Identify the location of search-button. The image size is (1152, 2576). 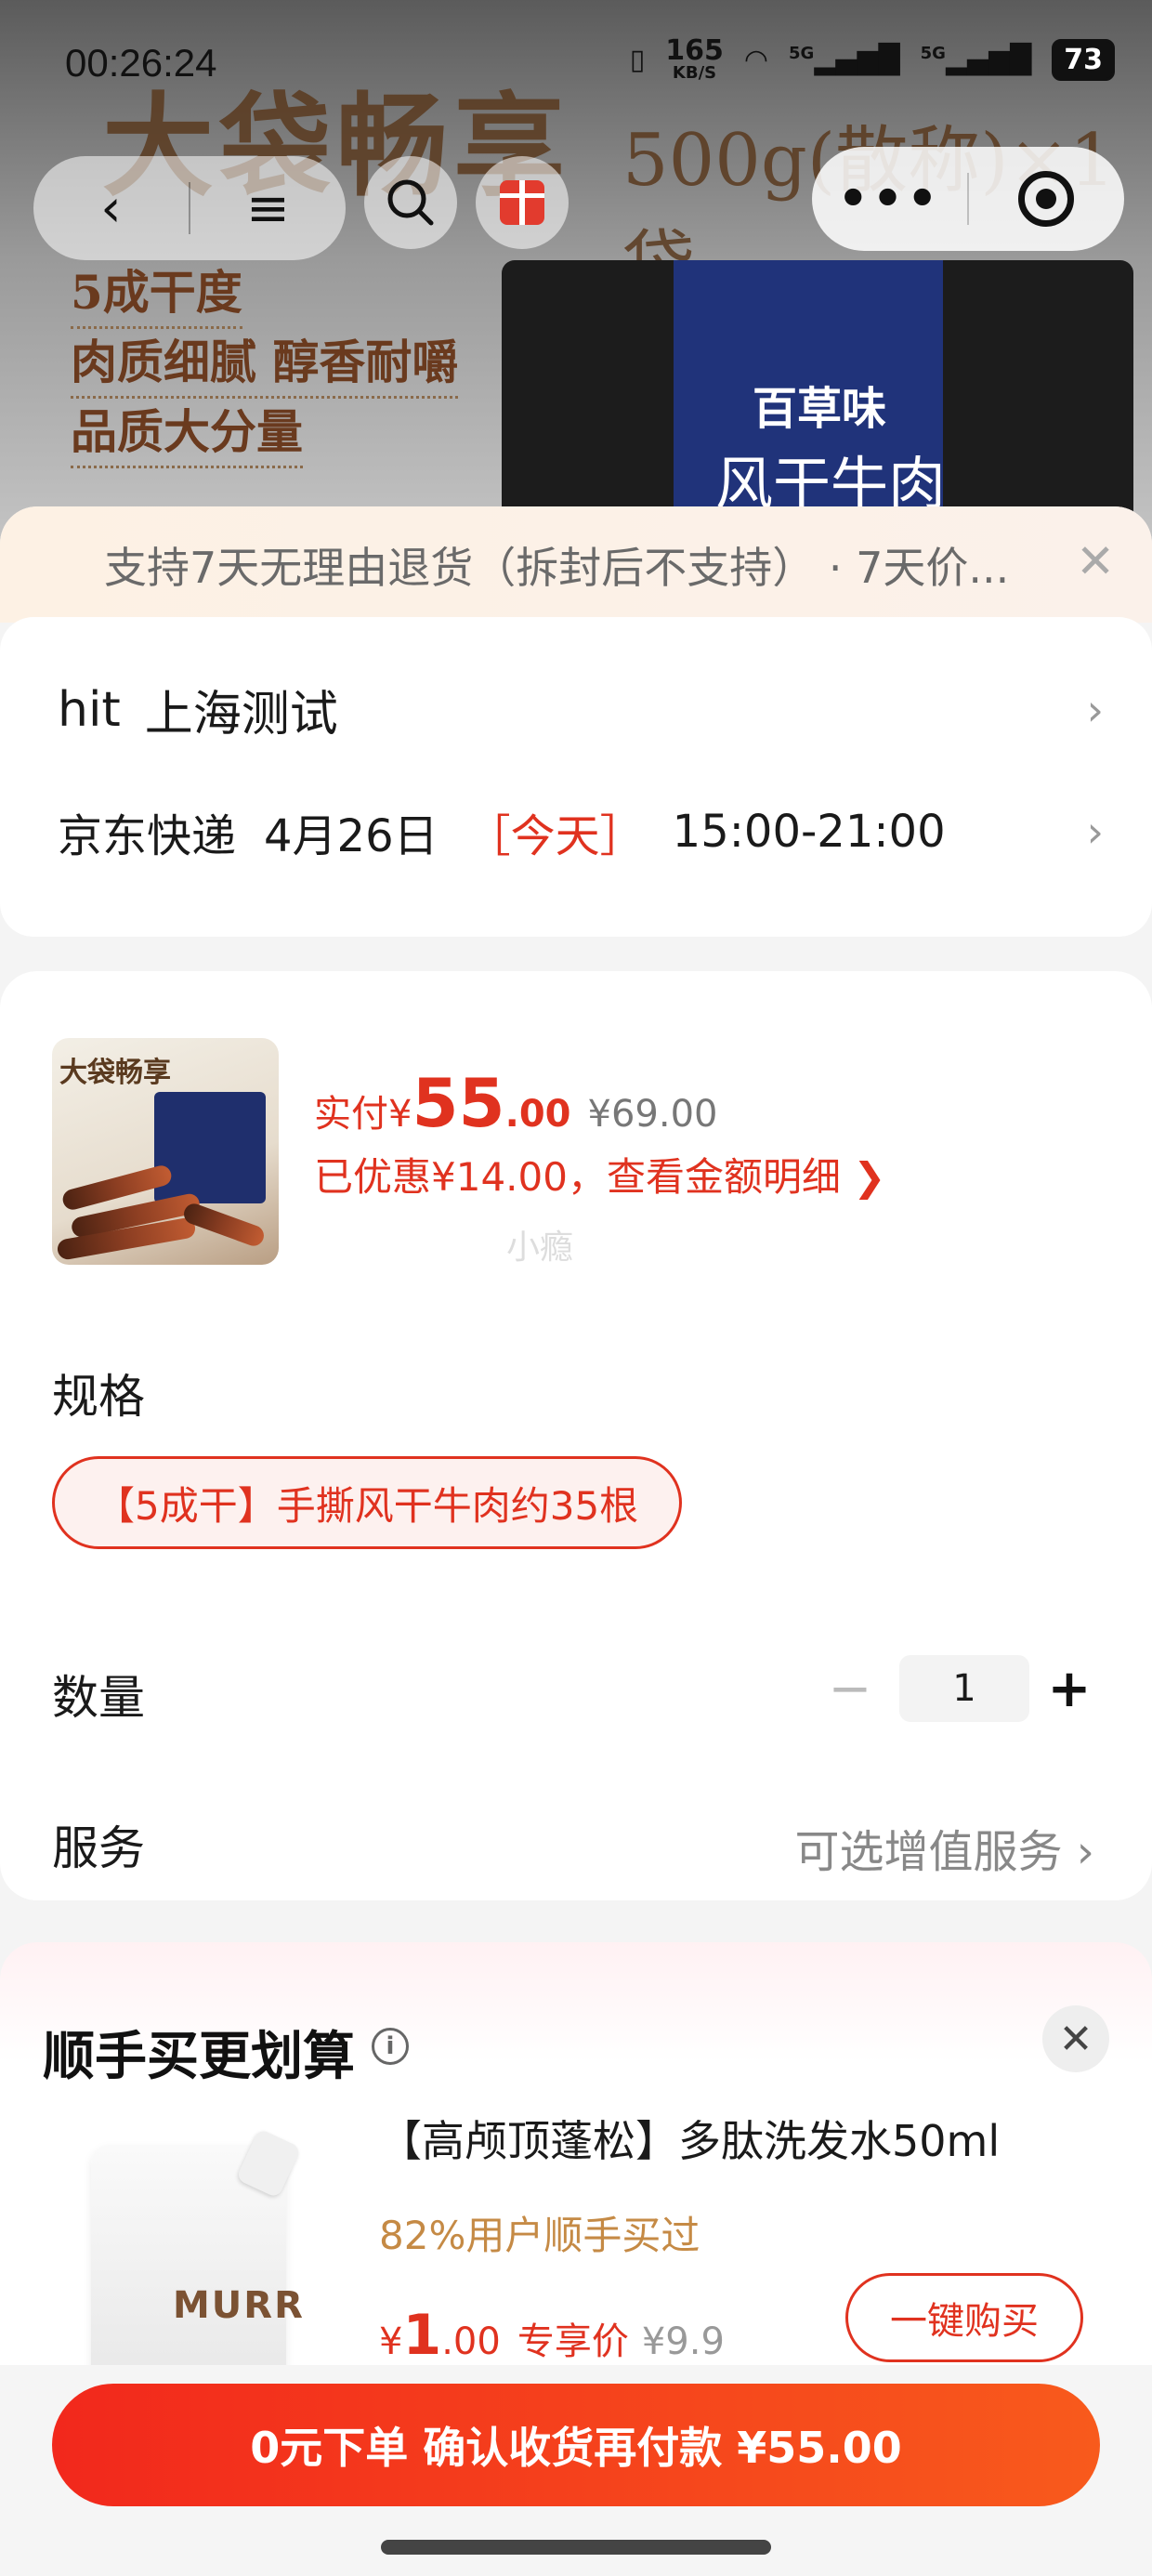
(410, 202).